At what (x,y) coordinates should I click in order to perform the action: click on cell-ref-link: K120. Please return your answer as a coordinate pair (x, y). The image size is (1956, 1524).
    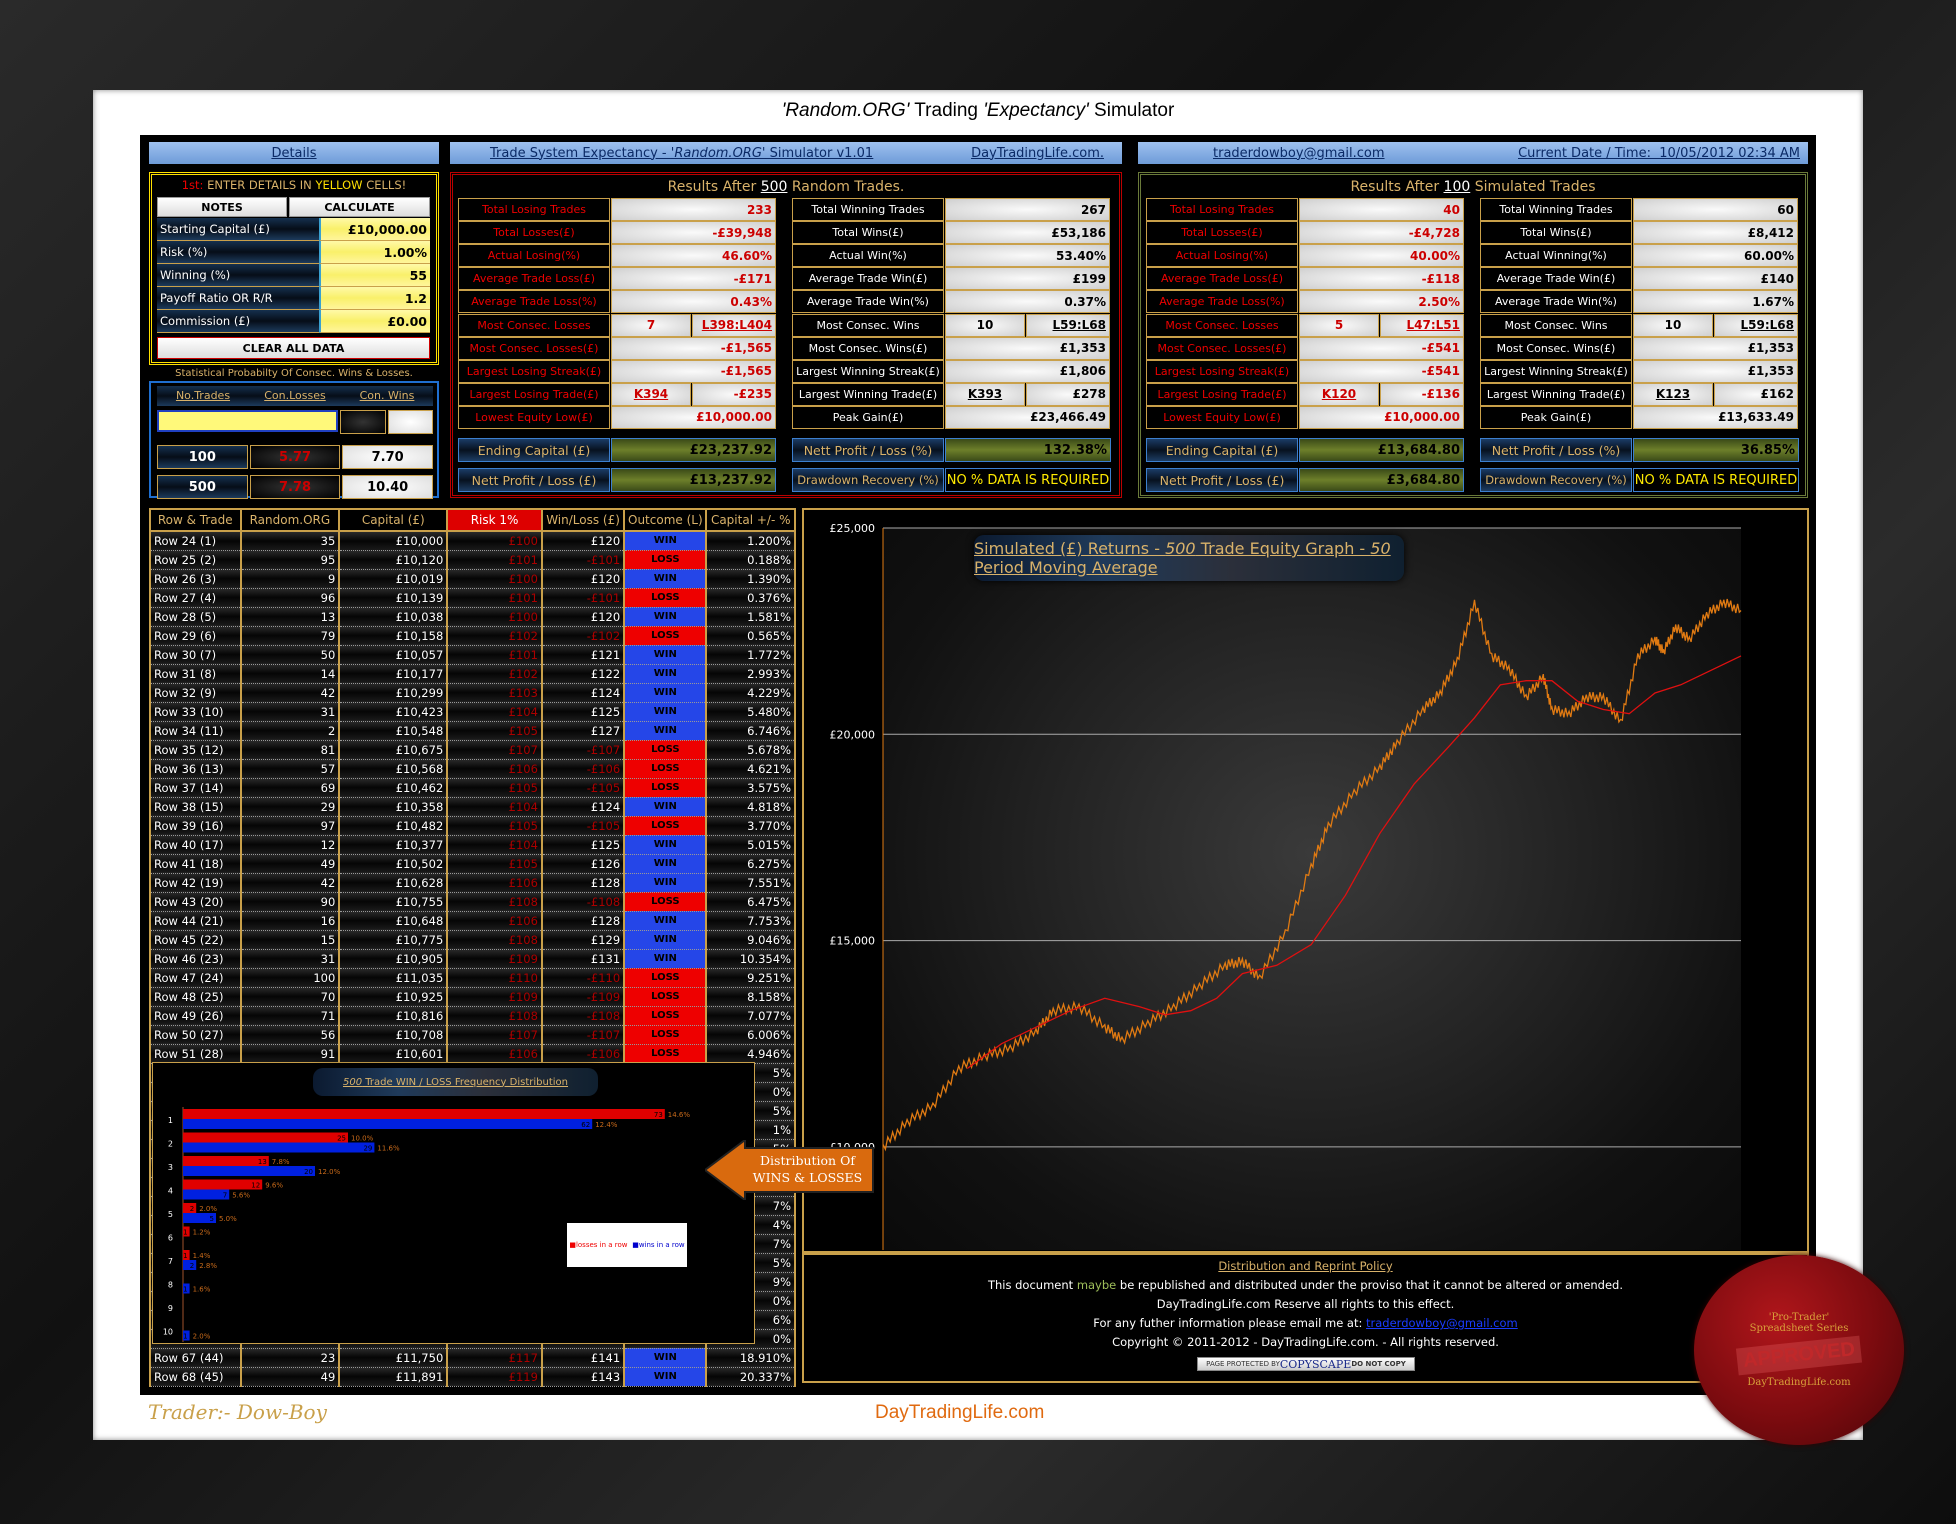
    Looking at the image, I should click on (1339, 394).